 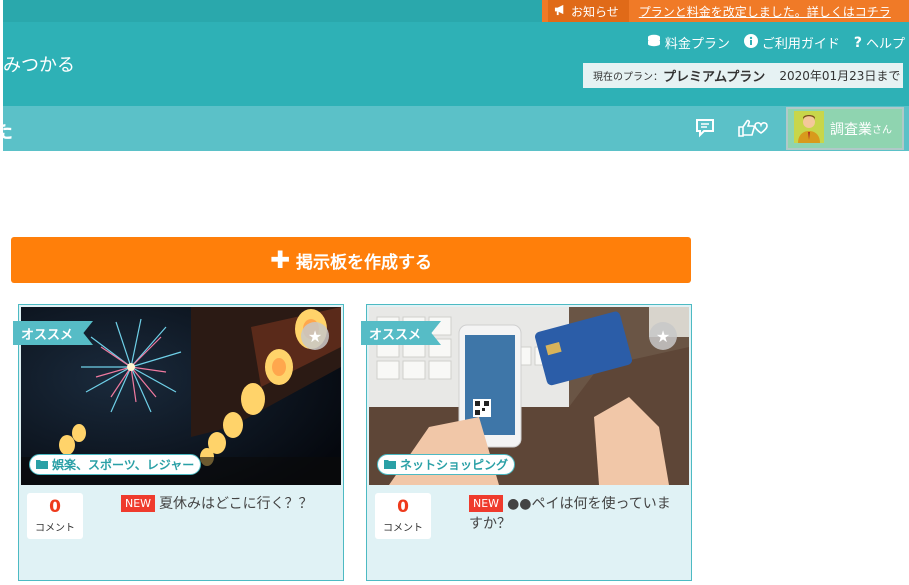 I want to click on coins-icon, so click(x=654, y=42).